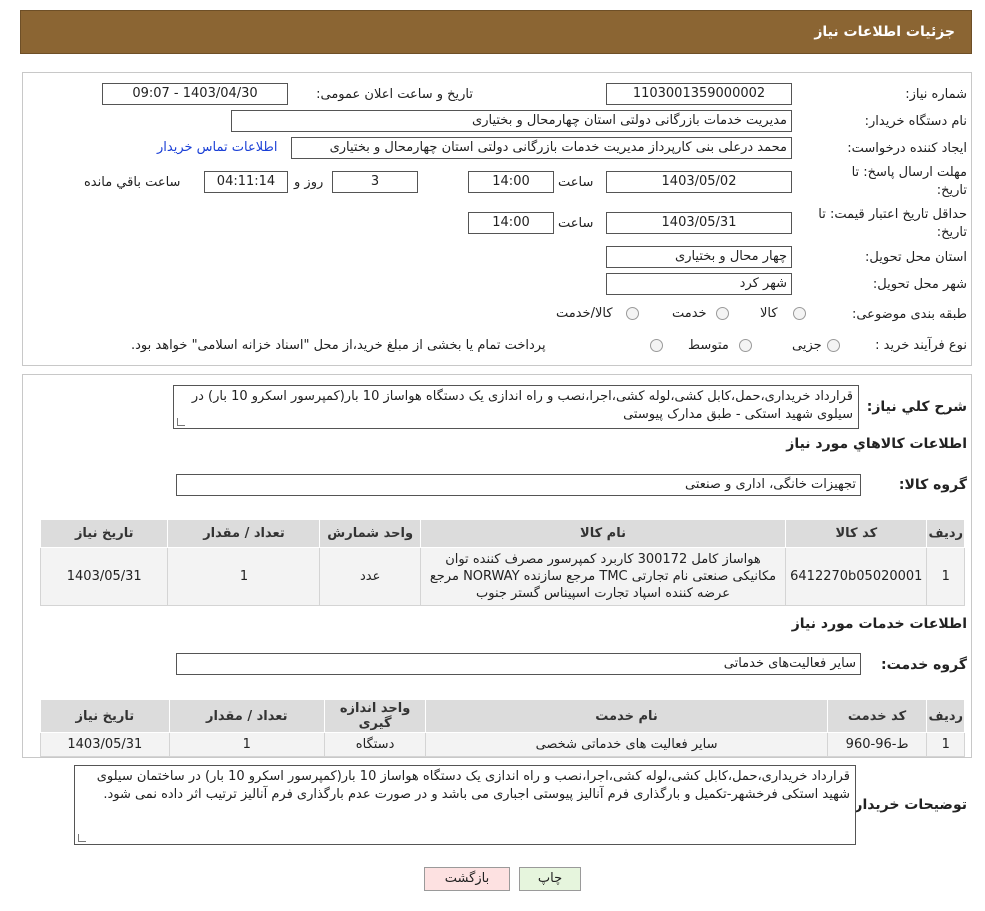 The image size is (985, 911). Describe the element at coordinates (689, 313) in the screenshot. I see `category-option-service: خدمت` at that location.